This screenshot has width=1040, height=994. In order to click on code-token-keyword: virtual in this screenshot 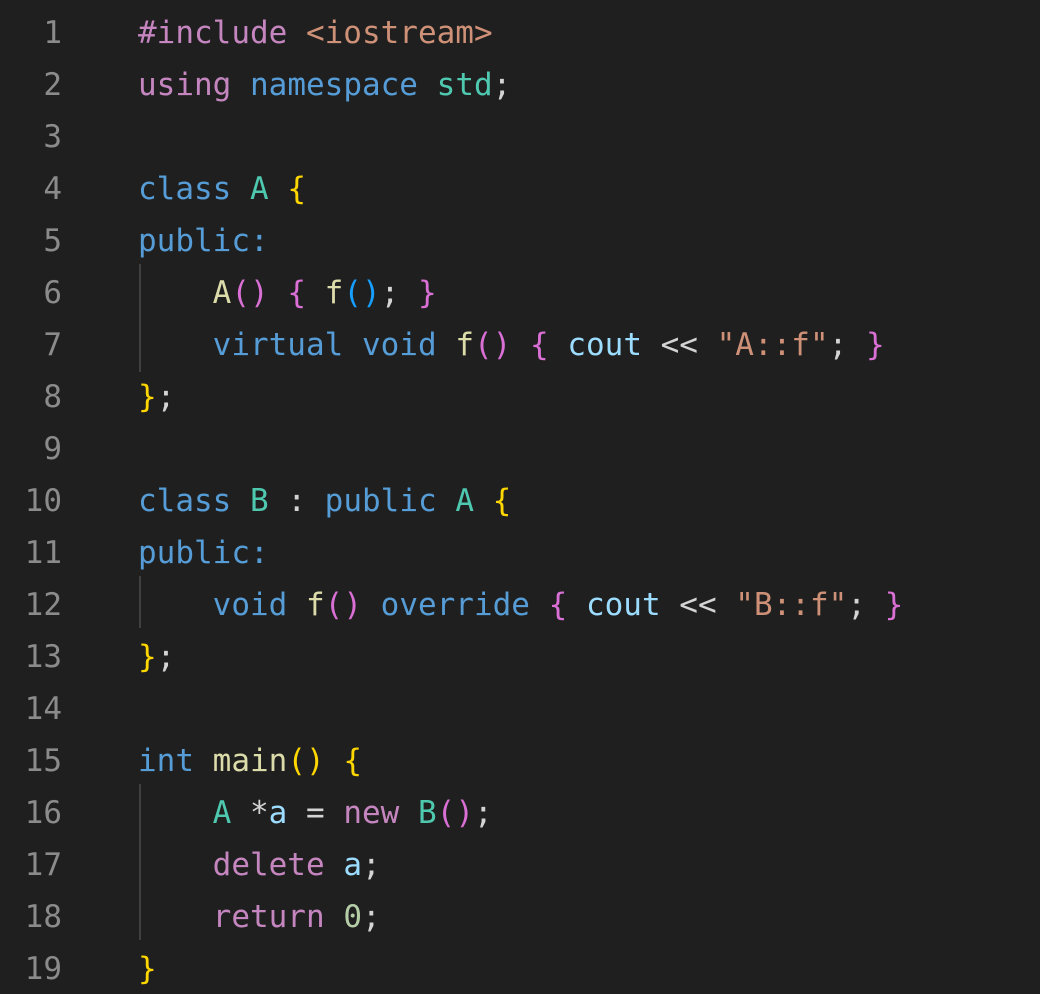, I will do `click(278, 345)`.